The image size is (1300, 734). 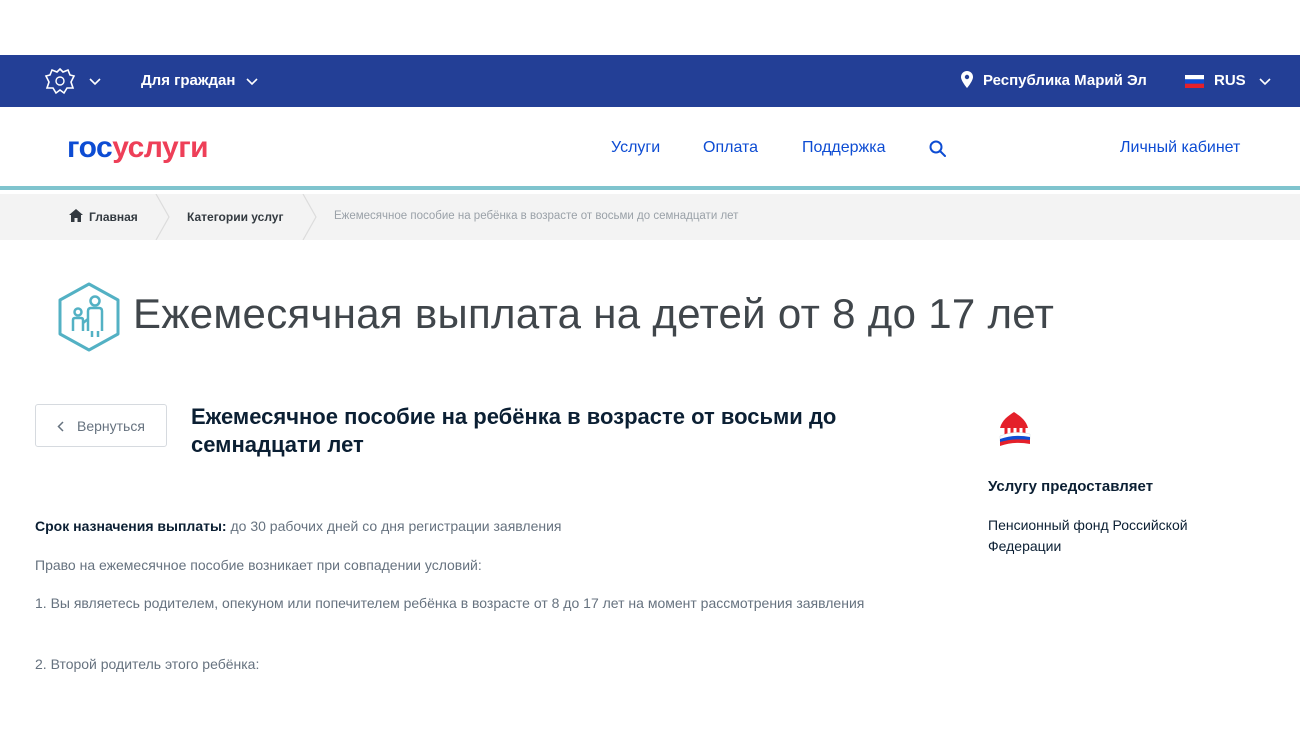 I want to click on for-citizens-dropdown: Для граждан, so click(x=188, y=80).